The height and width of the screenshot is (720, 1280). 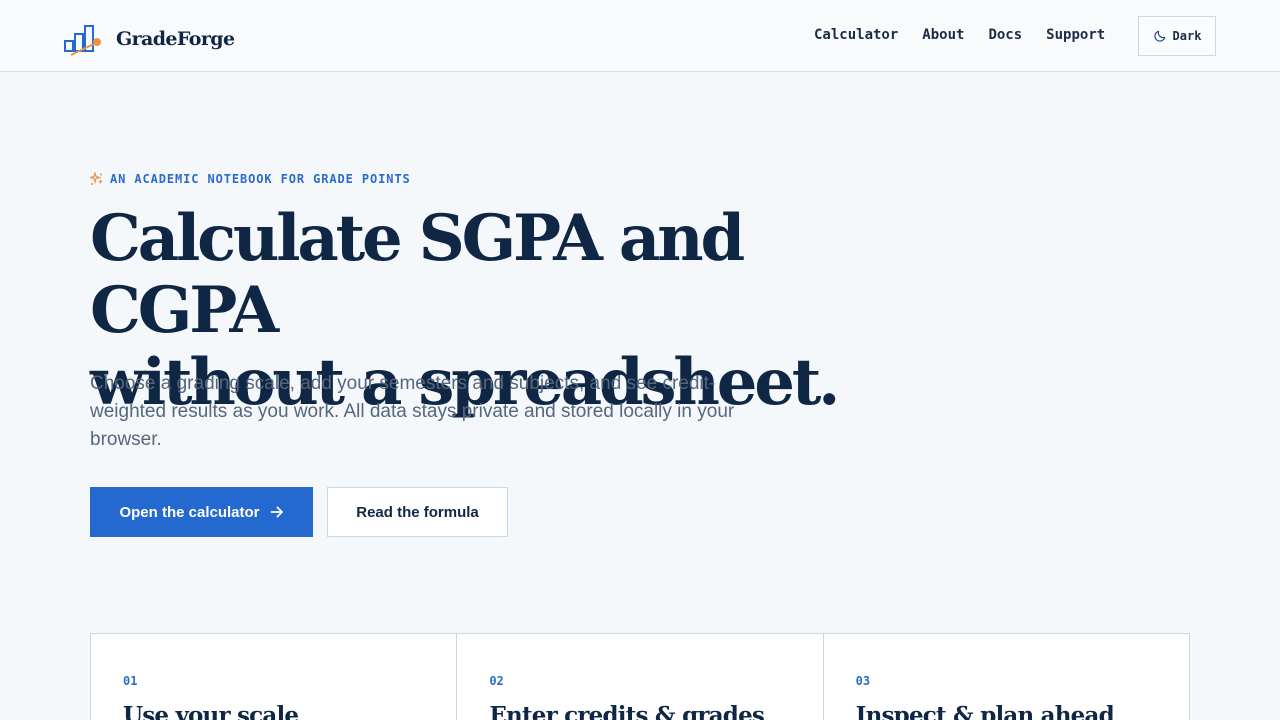 I want to click on moon-icon, so click(x=1159, y=36).